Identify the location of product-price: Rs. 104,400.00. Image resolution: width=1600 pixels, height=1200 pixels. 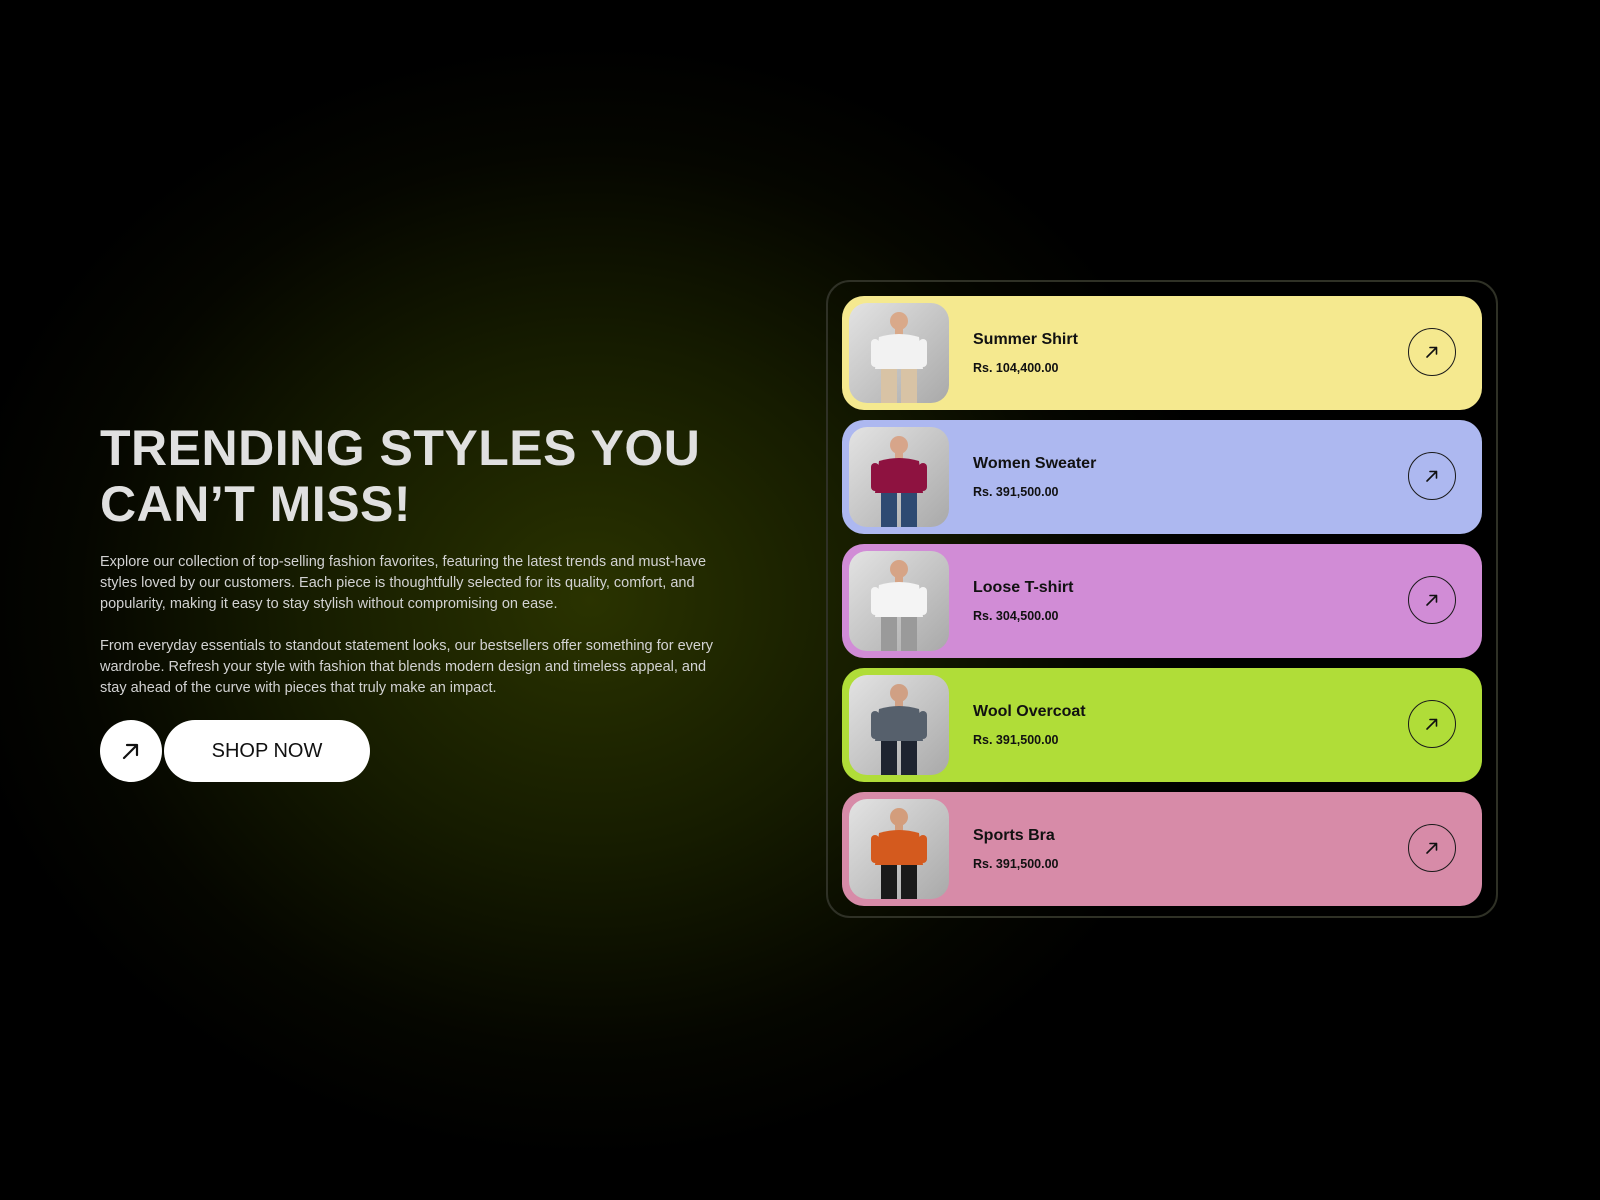
(1016, 368).